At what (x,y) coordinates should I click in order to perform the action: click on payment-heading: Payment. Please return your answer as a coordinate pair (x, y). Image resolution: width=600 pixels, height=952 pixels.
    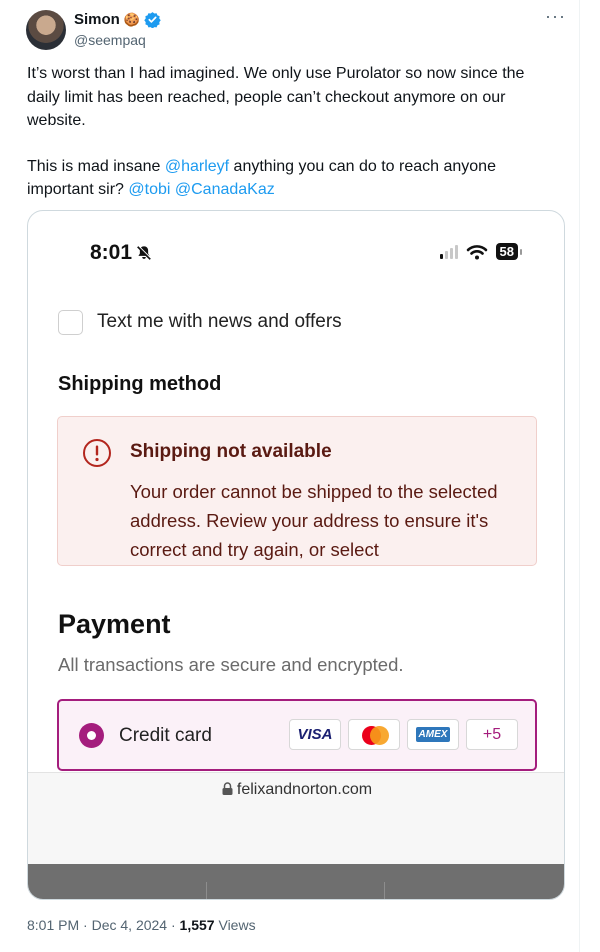
    Looking at the image, I should click on (114, 624).